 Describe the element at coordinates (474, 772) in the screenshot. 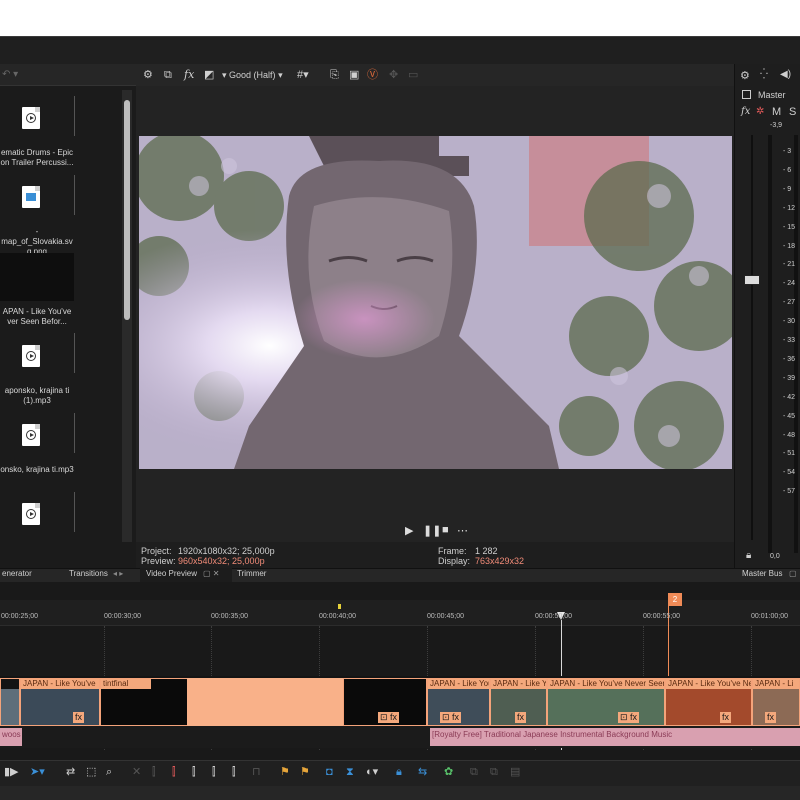

I see `group-icon: ⧉` at that location.